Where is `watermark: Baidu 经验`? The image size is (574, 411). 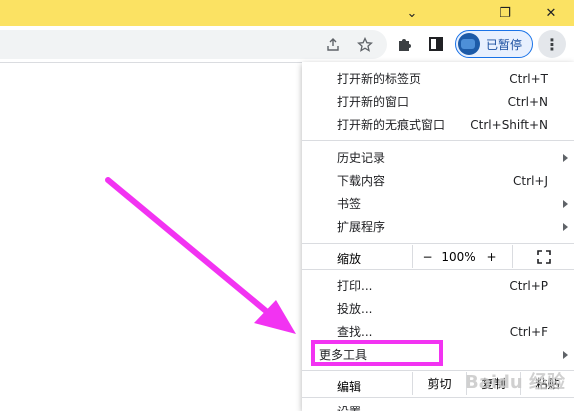
watermark: Baidu 经验 is located at coordinates (515, 382).